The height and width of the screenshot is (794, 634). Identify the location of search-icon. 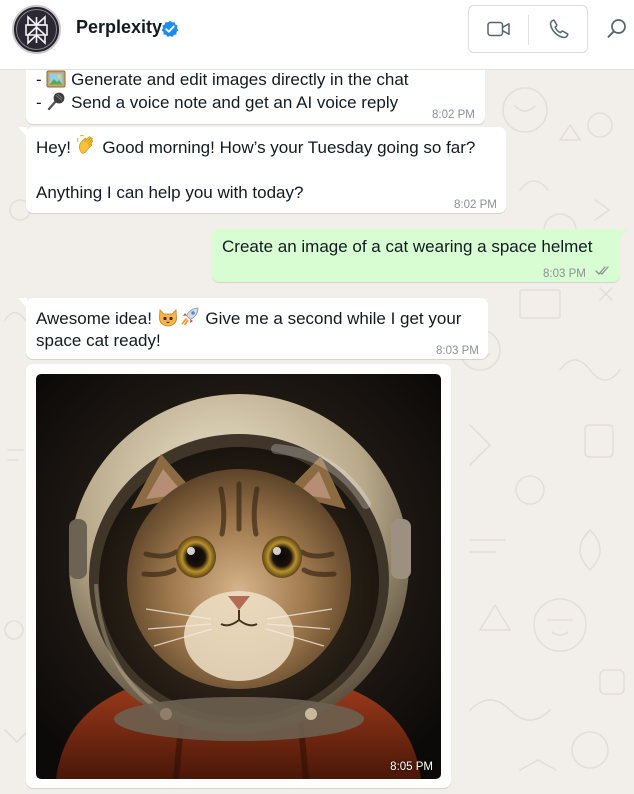
(617, 29).